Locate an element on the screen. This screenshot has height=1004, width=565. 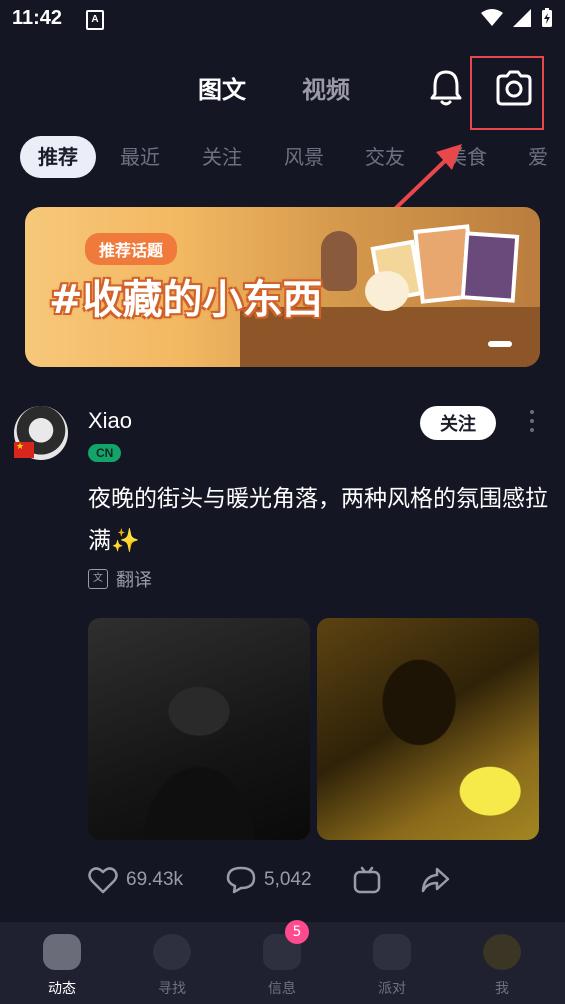
heart-icon is located at coordinates (103, 880).